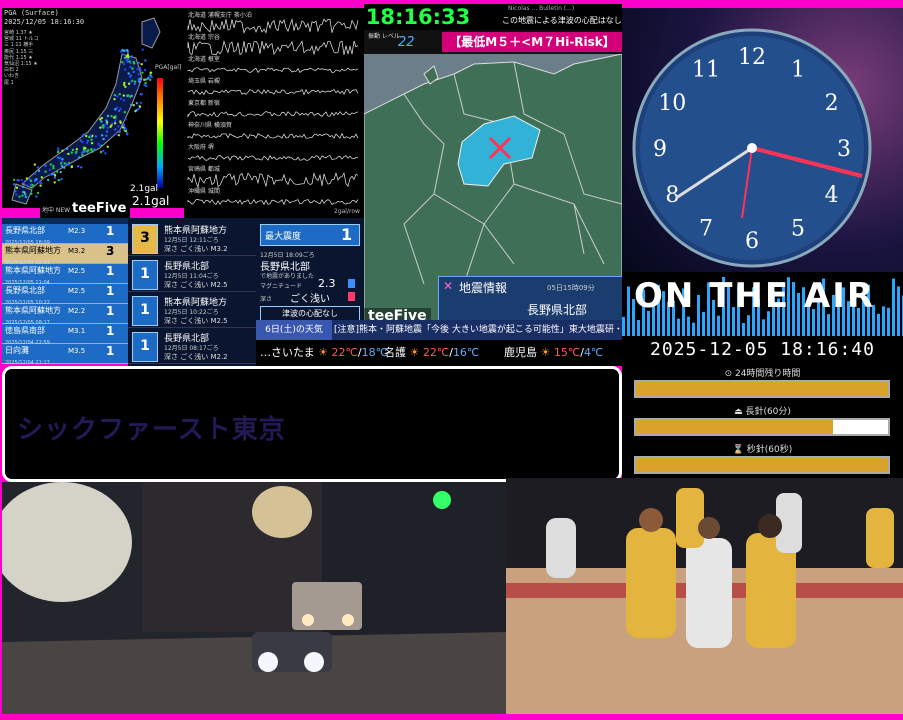  I want to click on quake-mag: M2.5, so click(77, 291).